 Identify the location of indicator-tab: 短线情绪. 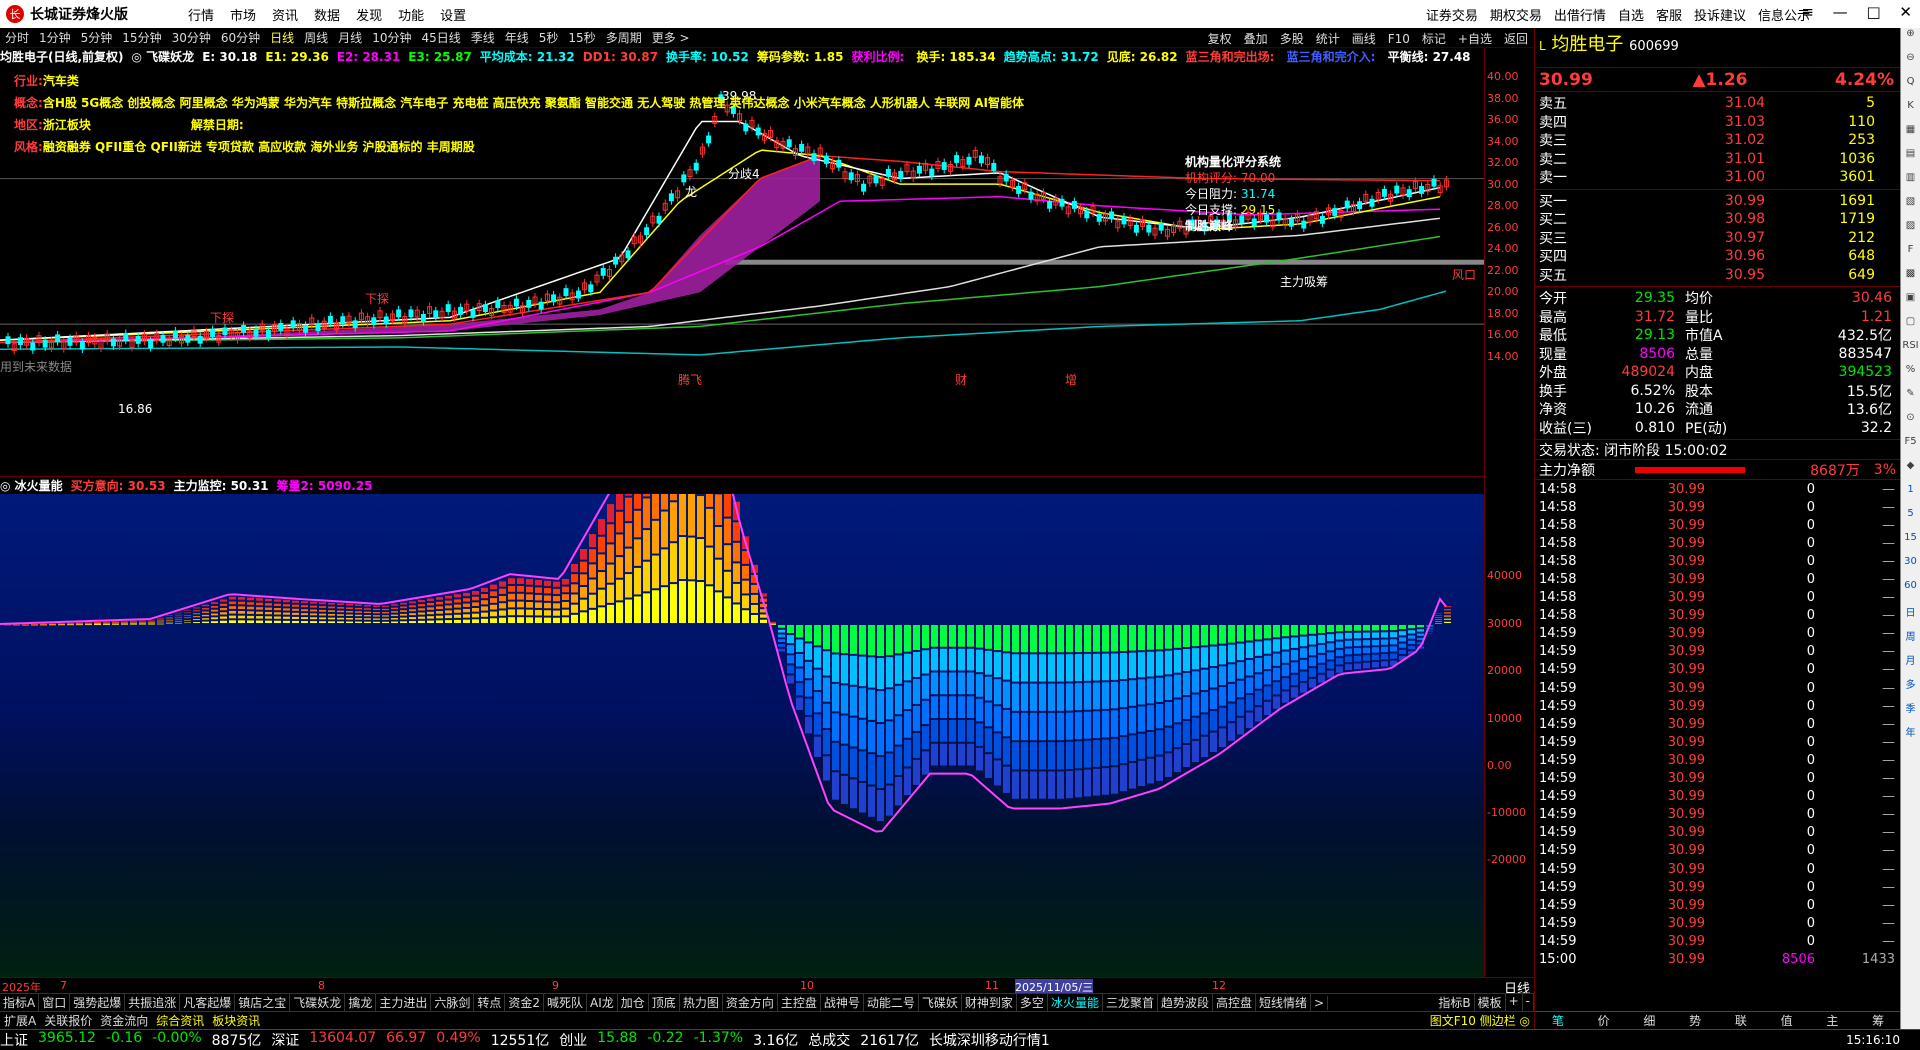
(1284, 1002).